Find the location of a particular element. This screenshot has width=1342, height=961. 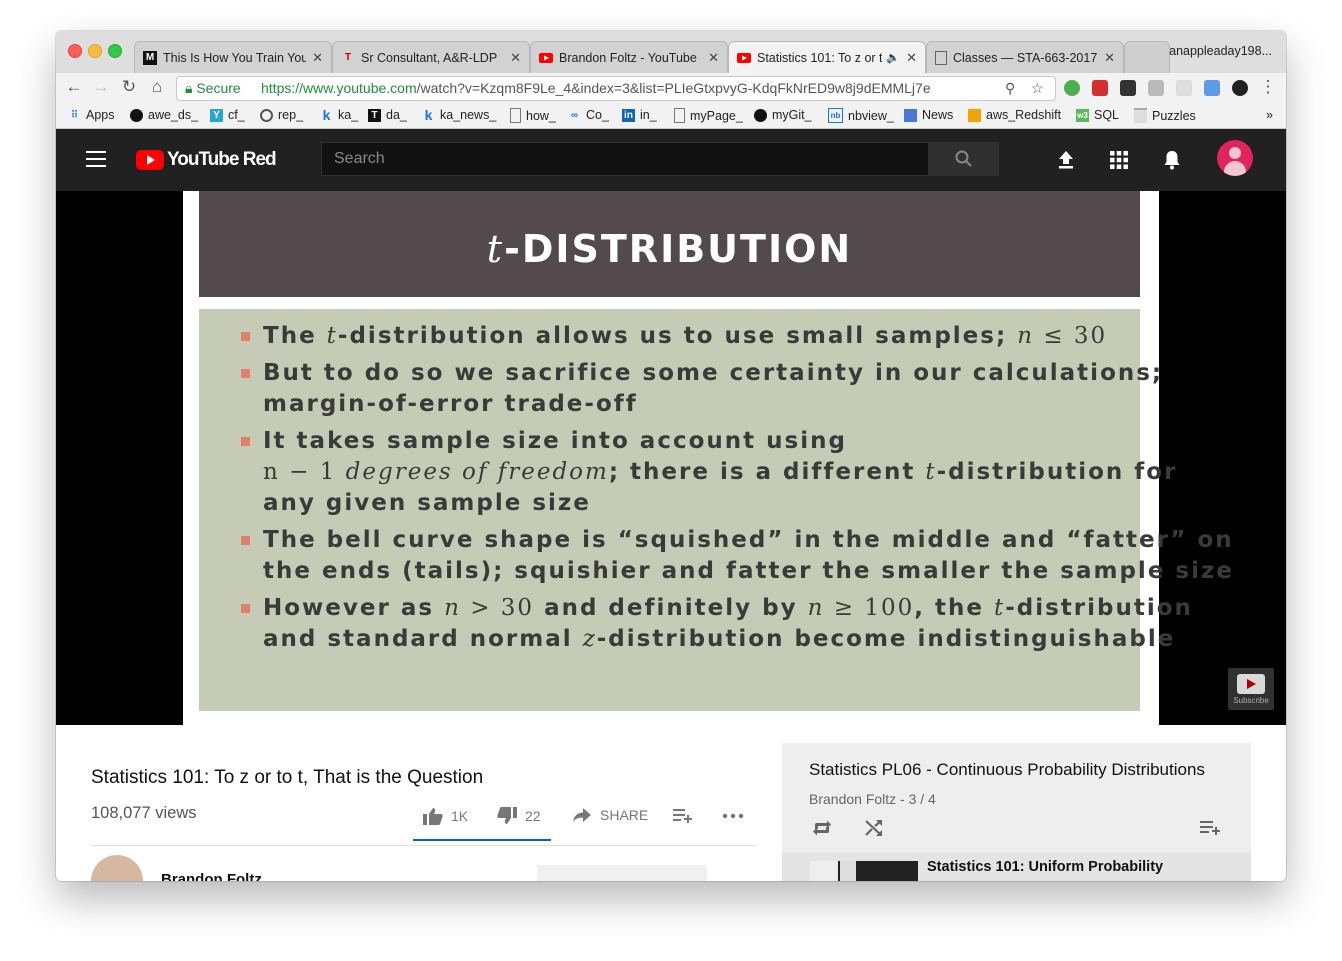

subscribe-button is located at coordinates (622, 873).